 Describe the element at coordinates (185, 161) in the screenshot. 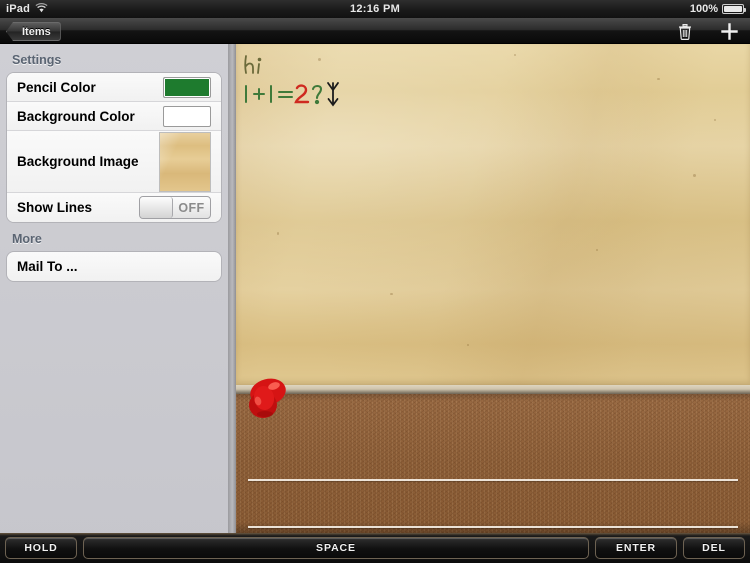

I see `background-image-thumbnail` at that location.